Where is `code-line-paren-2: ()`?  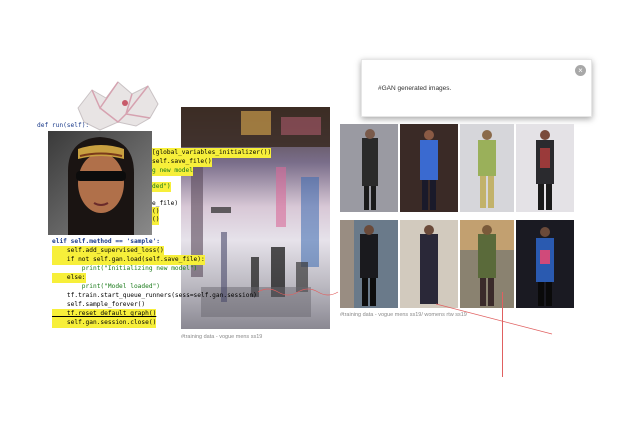
code-line-paren-2: () is located at coordinates (156, 220).